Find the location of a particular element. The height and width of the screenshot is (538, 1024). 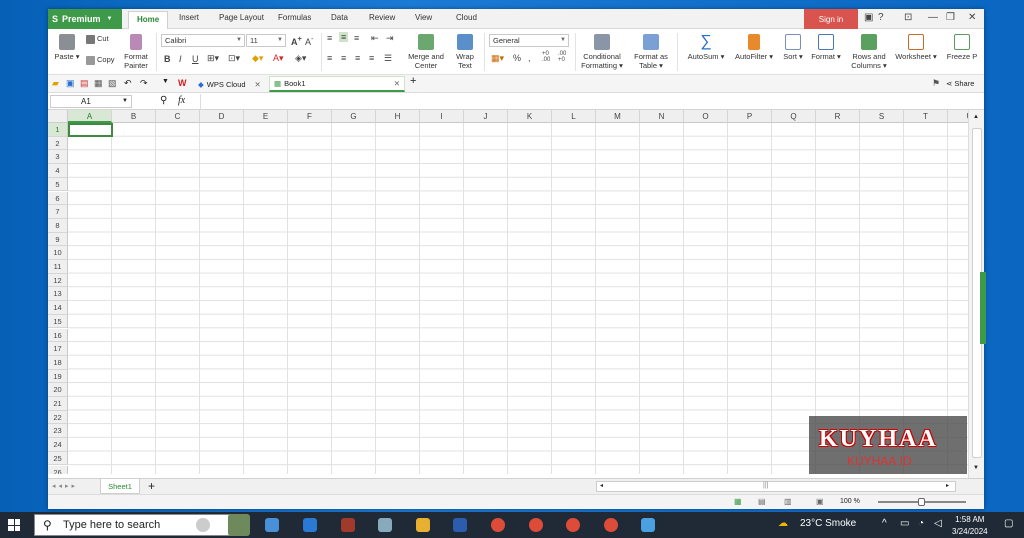

autosum-button: ∑ AutoSum ▾ is located at coordinates (706, 48).